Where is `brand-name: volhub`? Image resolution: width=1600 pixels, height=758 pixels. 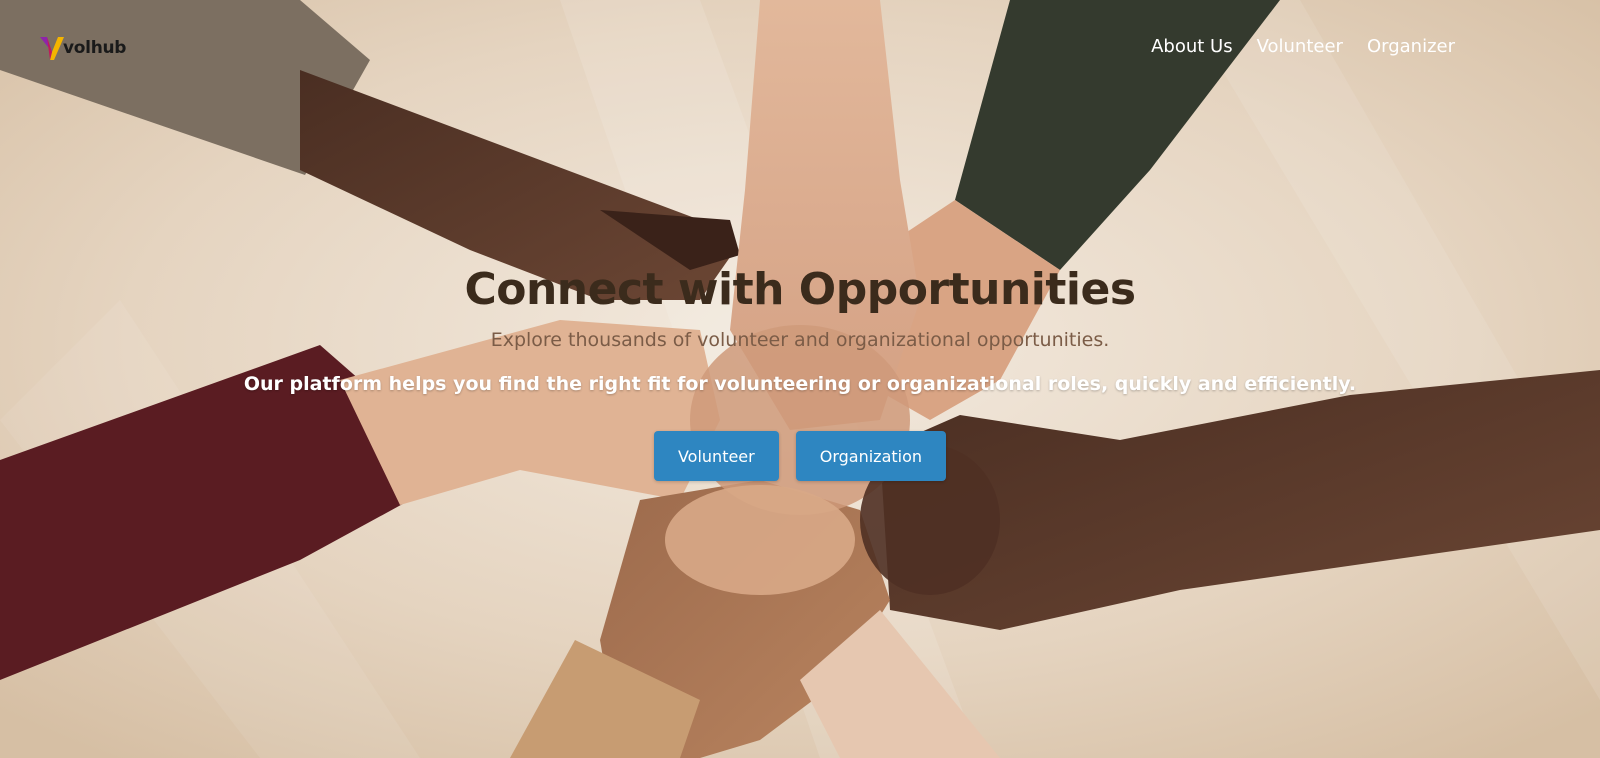 brand-name: volhub is located at coordinates (95, 48).